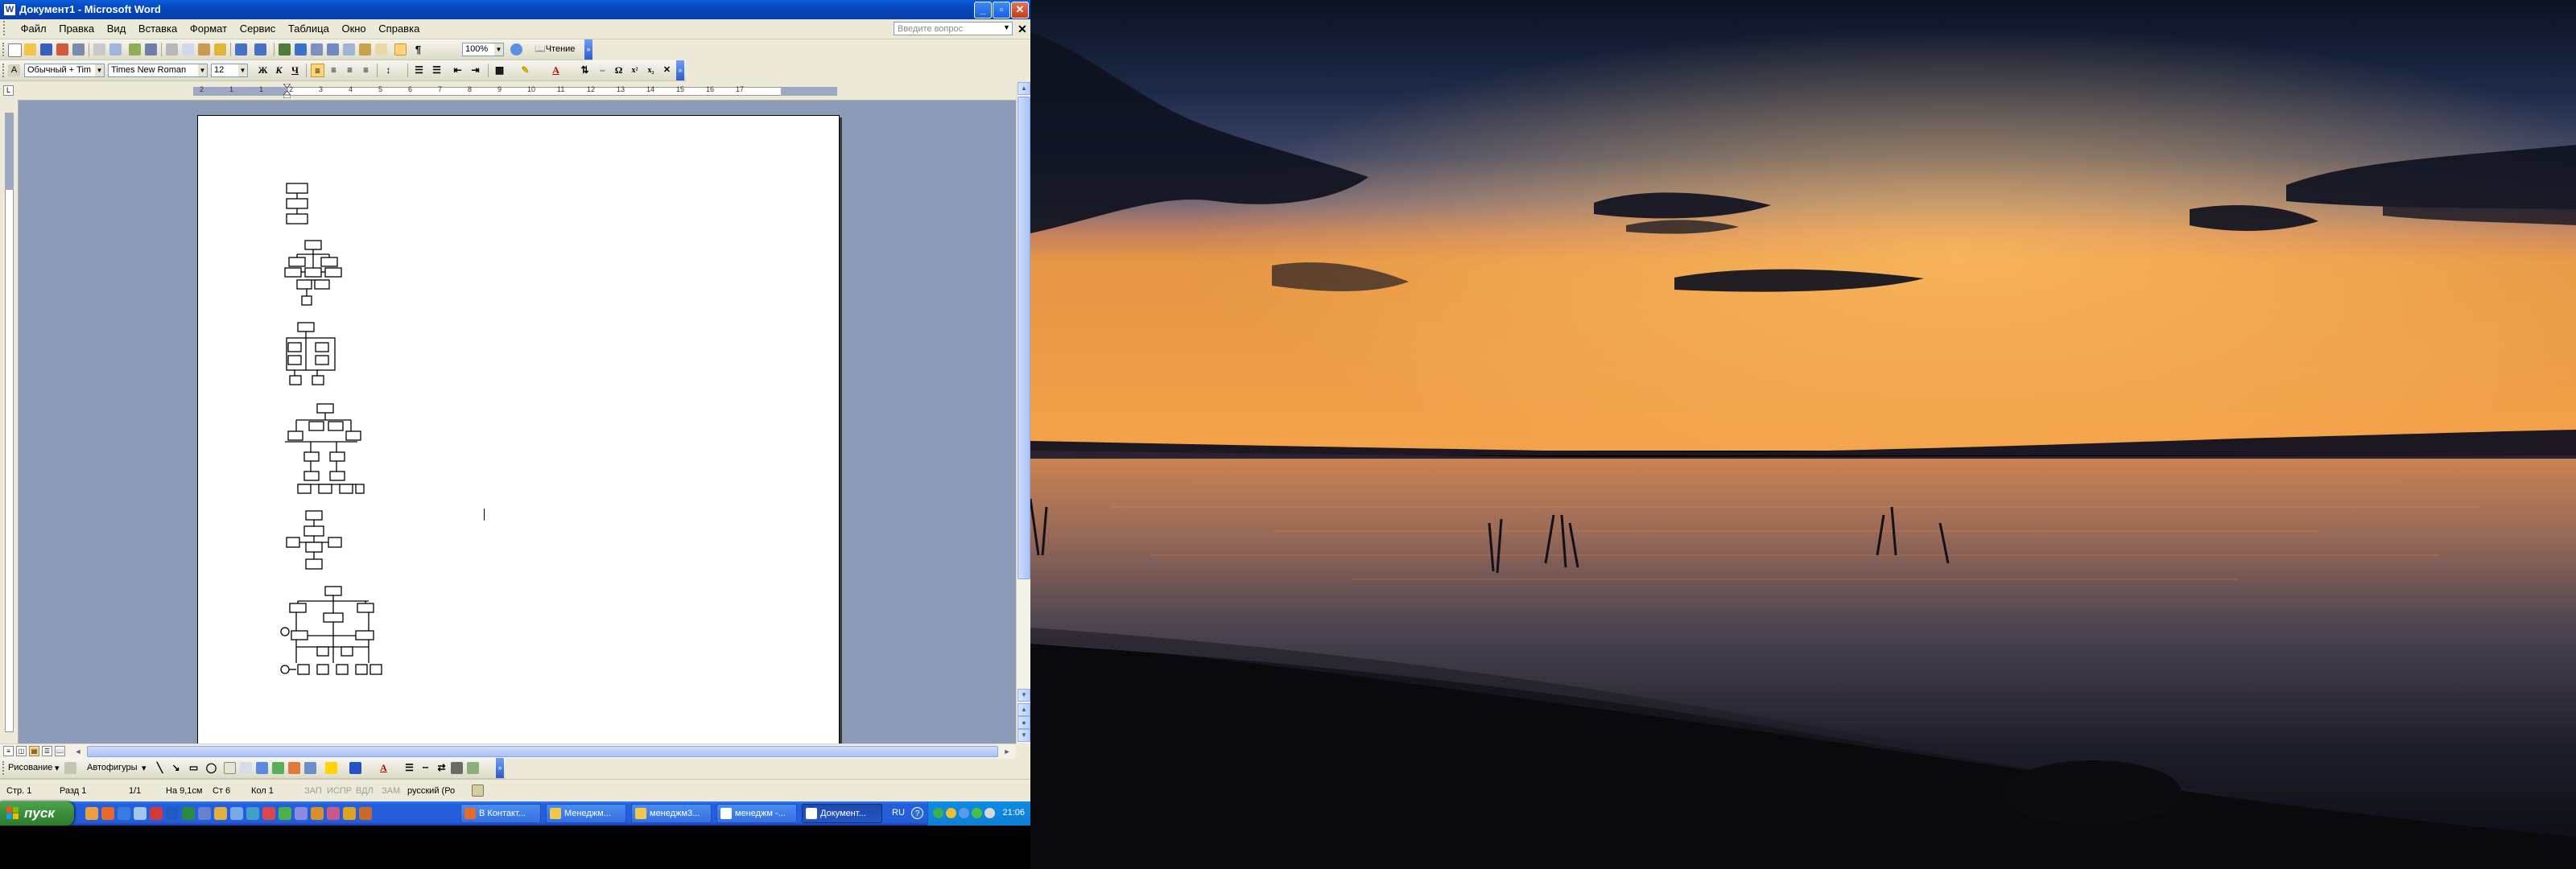  Describe the element at coordinates (381, 49) in the screenshot. I see `document-map-icon` at that location.